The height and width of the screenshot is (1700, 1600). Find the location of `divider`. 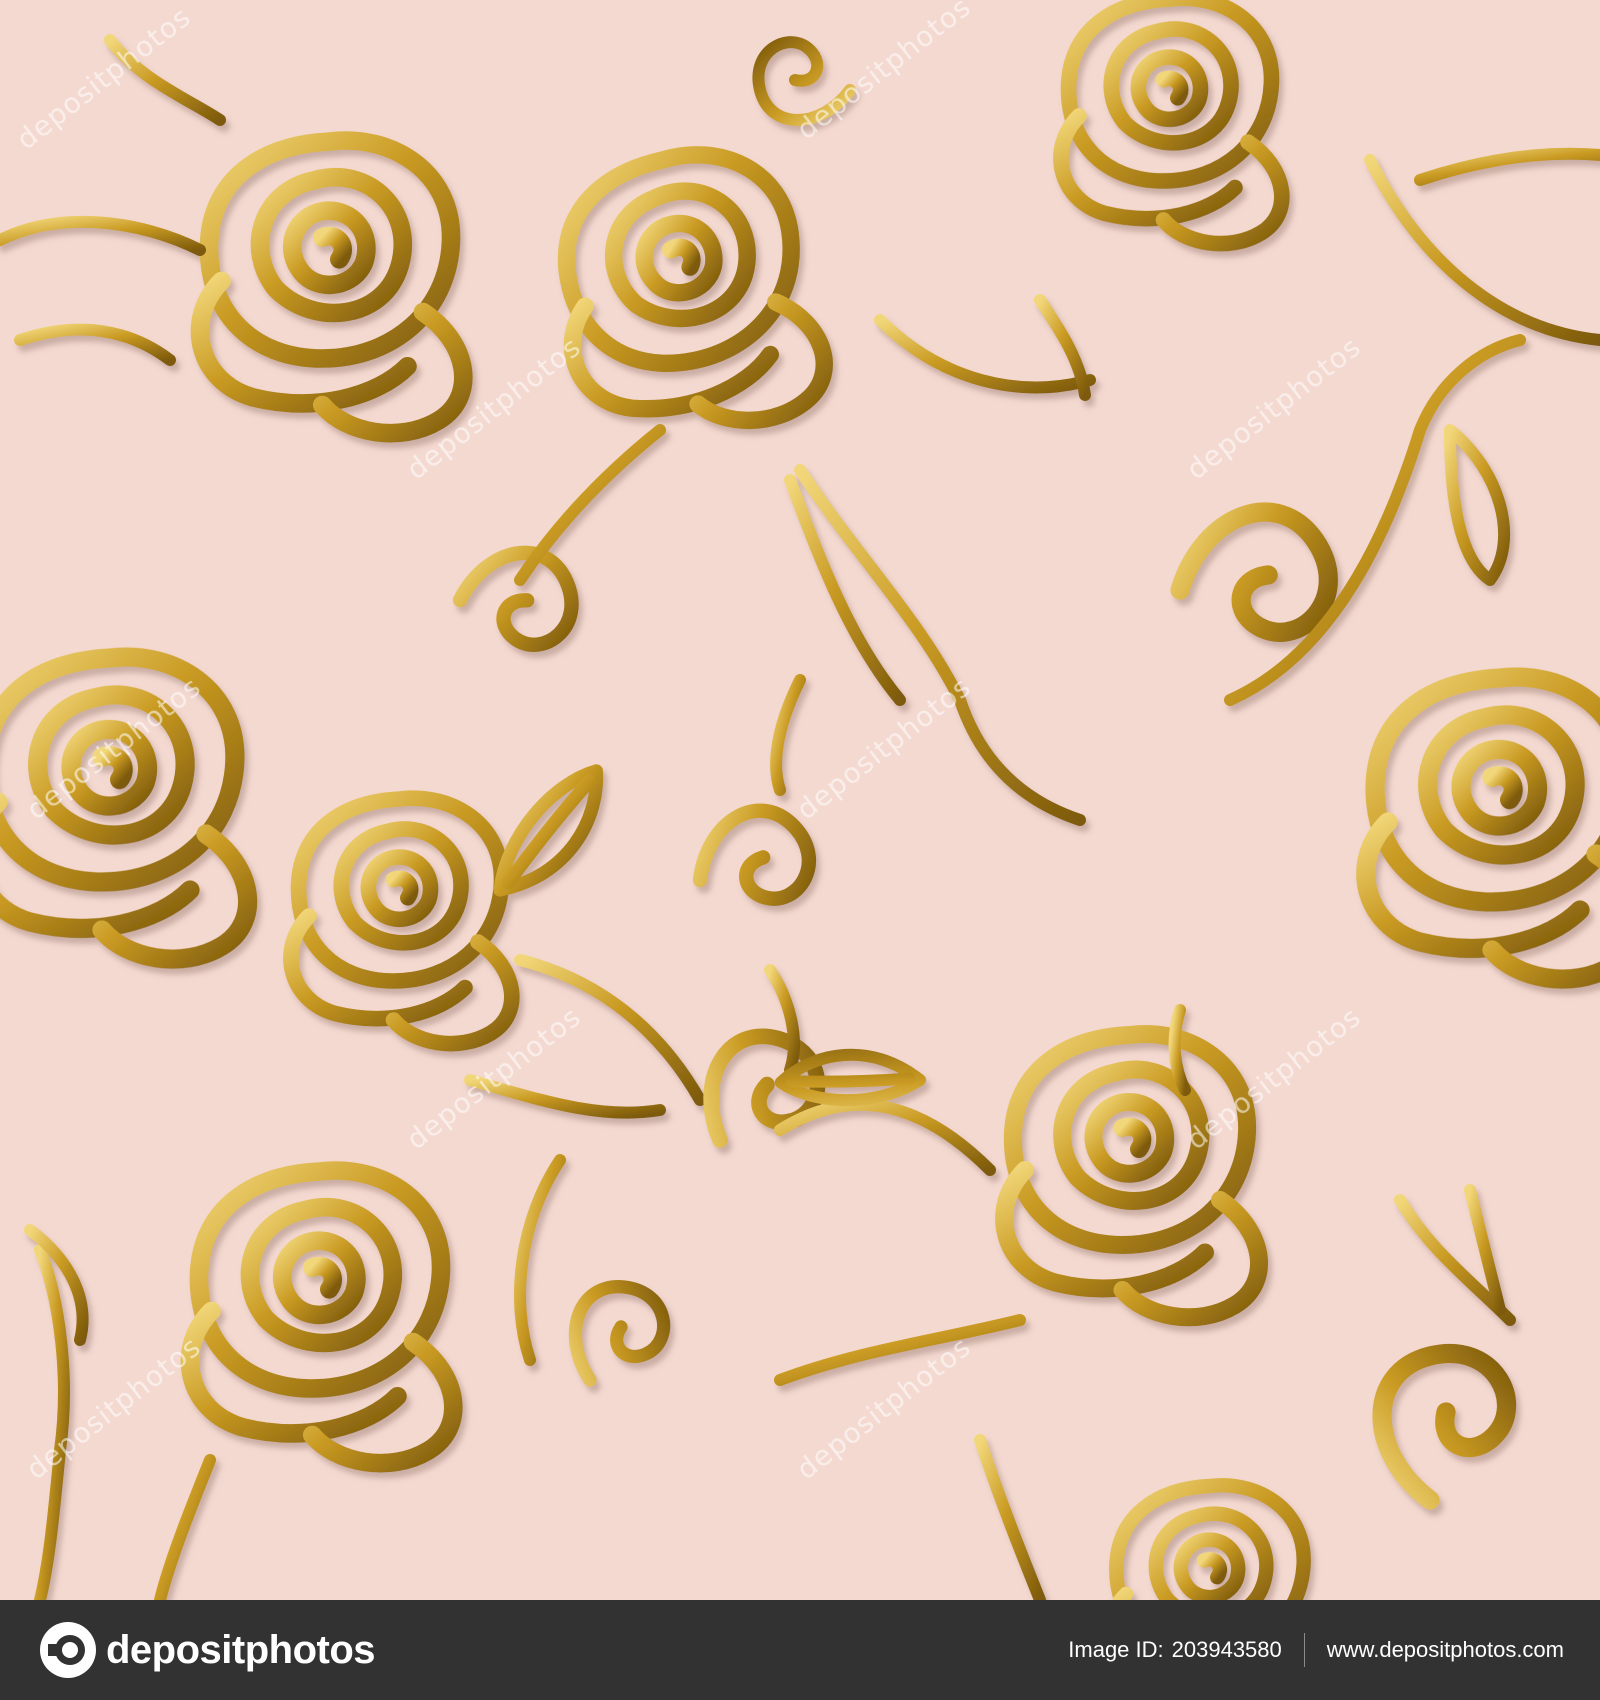

divider is located at coordinates (1304, 1650).